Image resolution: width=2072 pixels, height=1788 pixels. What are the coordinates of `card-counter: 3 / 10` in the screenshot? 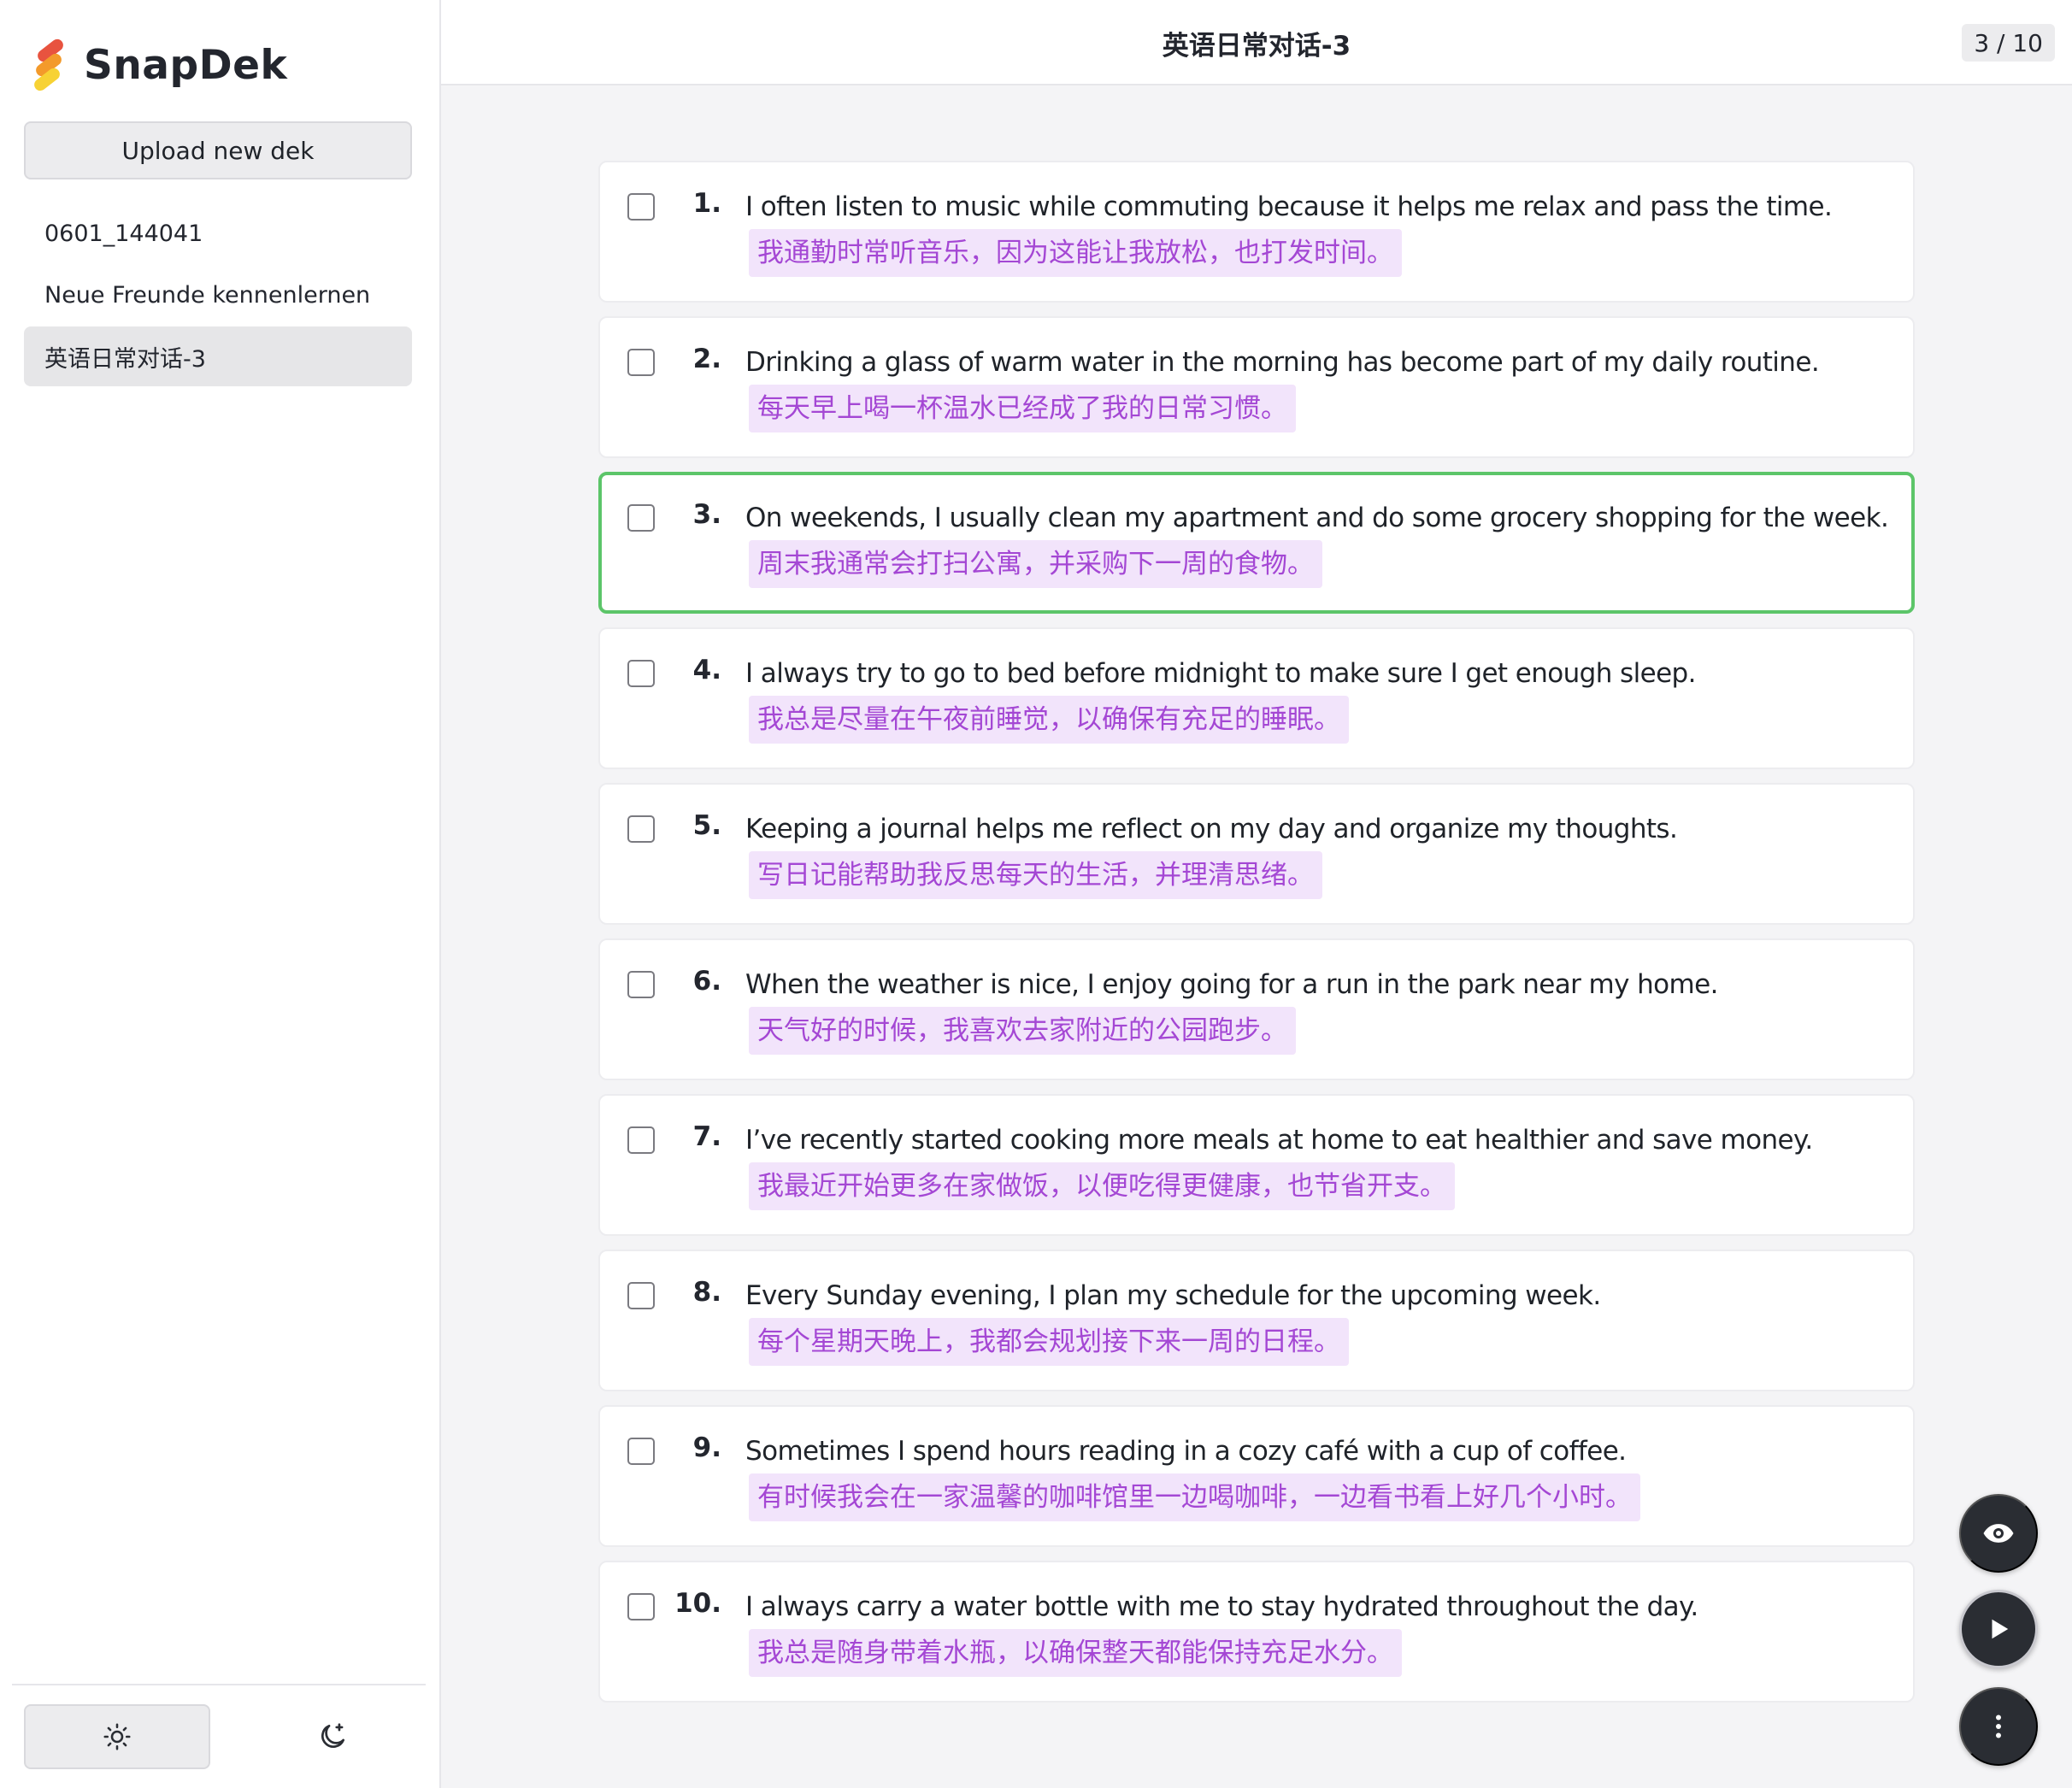 It's located at (2009, 43).